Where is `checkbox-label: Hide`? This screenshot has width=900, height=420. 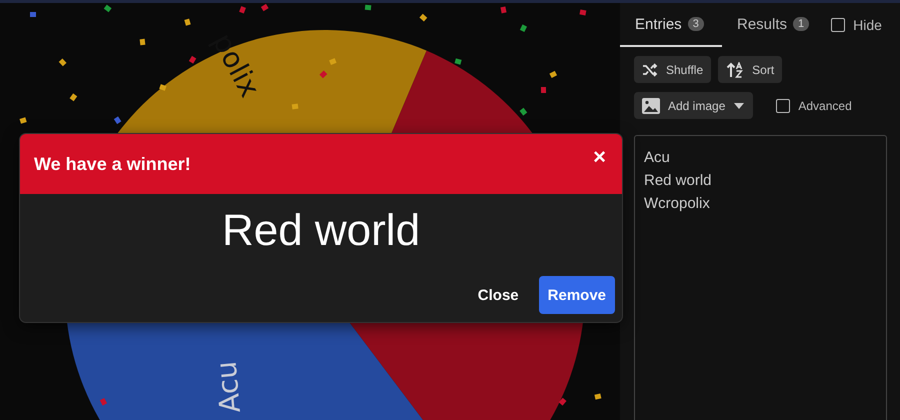
checkbox-label: Hide is located at coordinates (867, 25).